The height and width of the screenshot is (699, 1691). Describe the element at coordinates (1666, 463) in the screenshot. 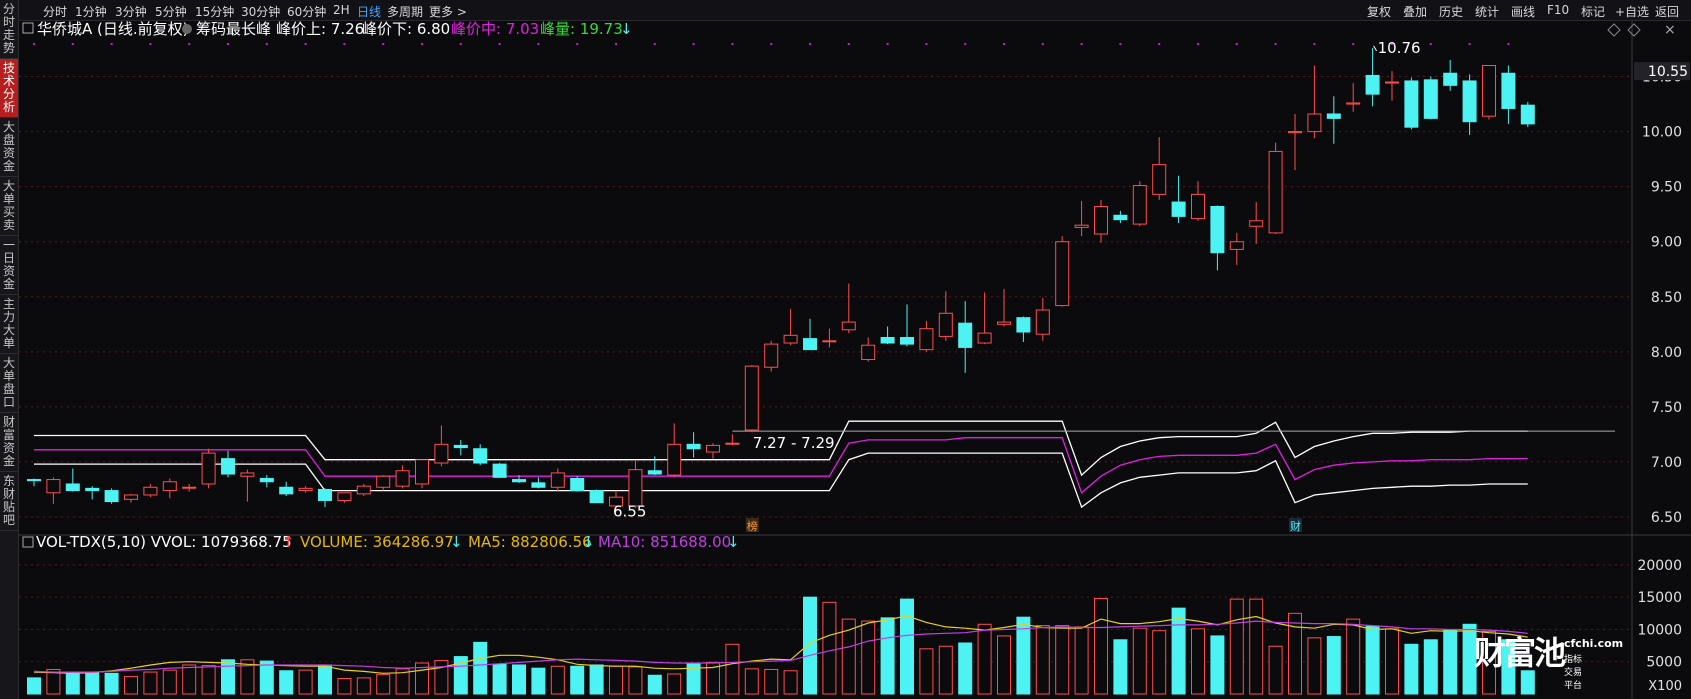

I see `price-tick-label: 7.00` at that location.